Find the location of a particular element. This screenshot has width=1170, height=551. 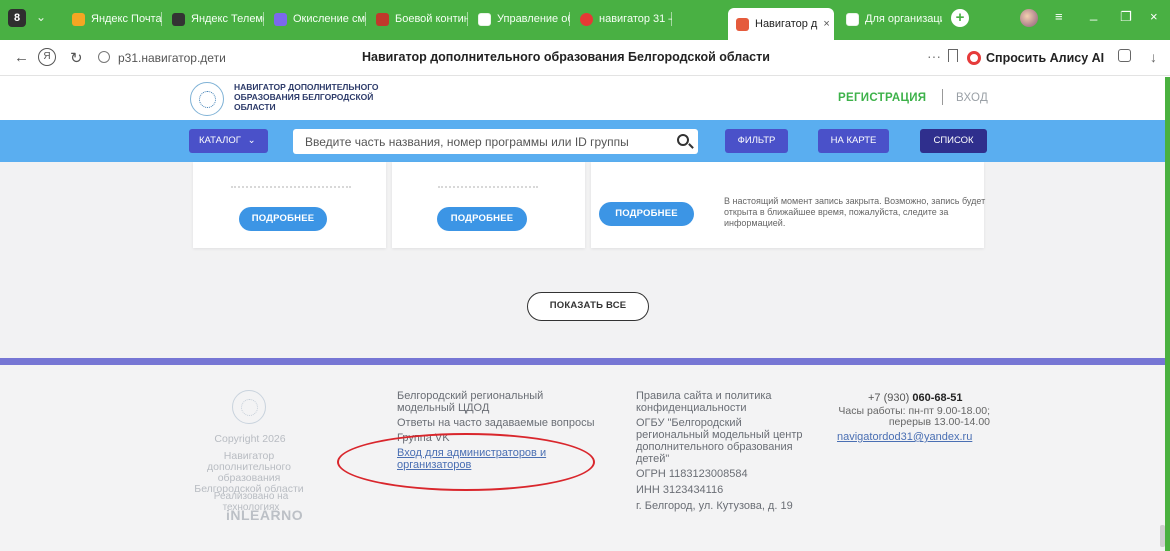

search-box is located at coordinates (495, 141).